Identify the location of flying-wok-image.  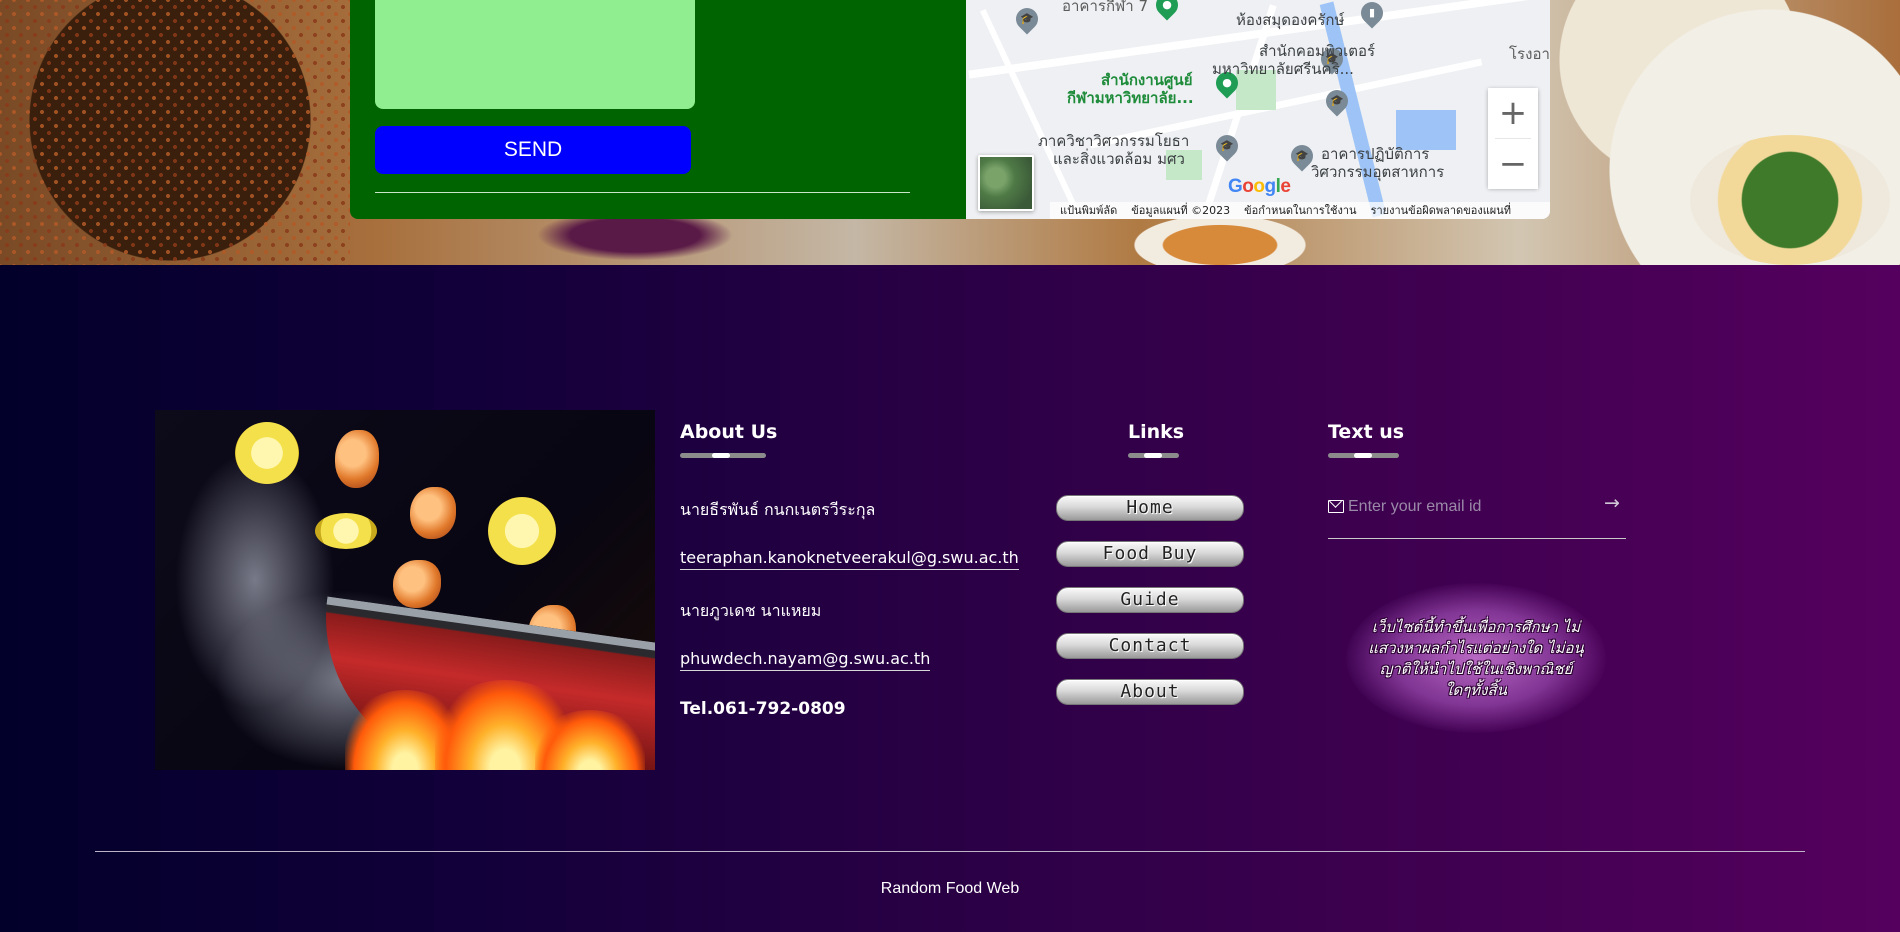
(405, 590).